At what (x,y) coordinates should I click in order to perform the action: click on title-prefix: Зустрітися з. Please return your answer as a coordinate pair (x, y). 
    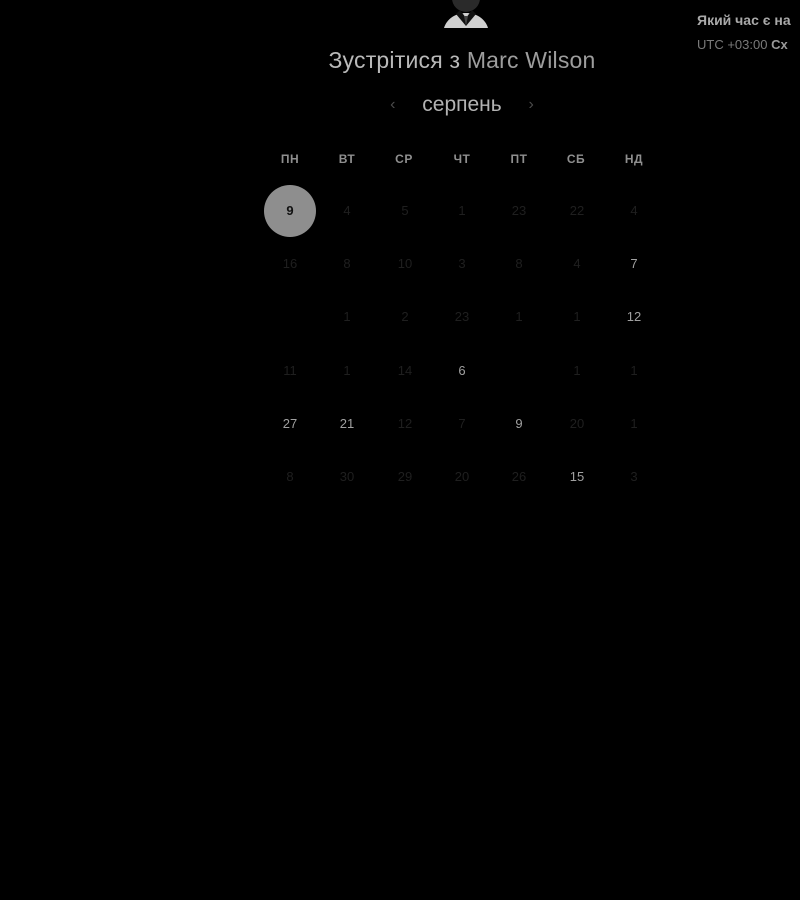
    Looking at the image, I should click on (394, 60).